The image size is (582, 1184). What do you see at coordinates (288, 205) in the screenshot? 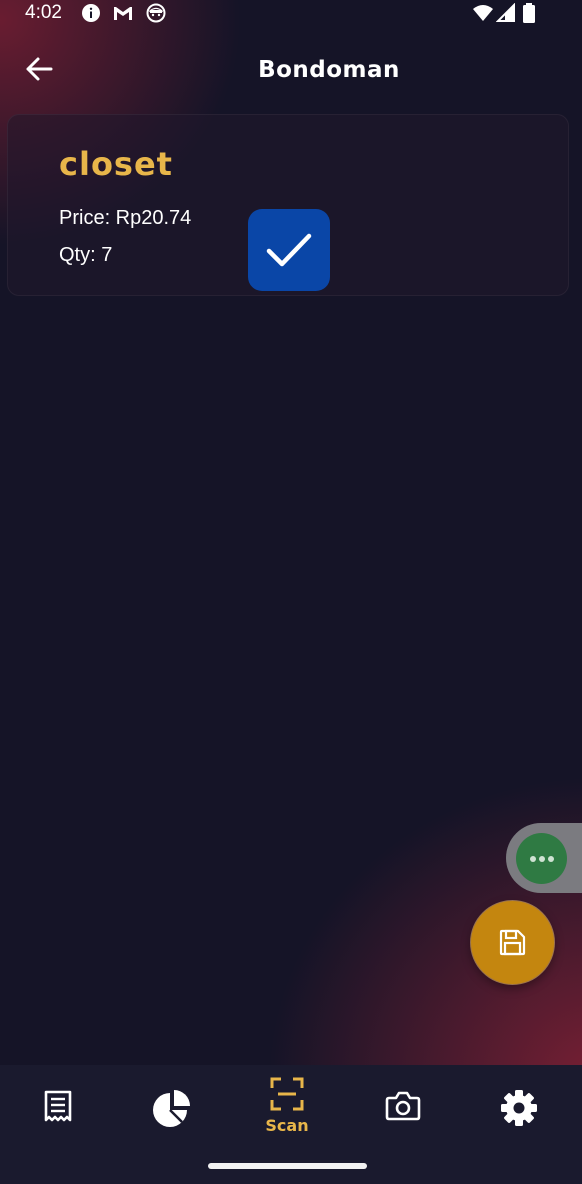
I see `item-card: closet Price: Rp20.74 Qty: 7` at bounding box center [288, 205].